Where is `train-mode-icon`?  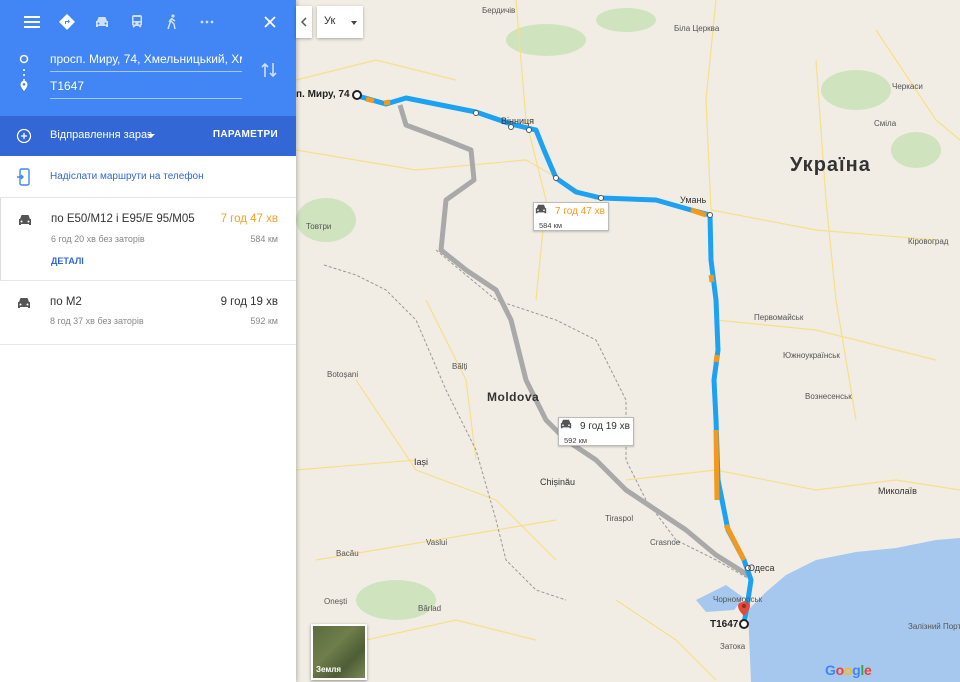 train-mode-icon is located at coordinates (136, 22).